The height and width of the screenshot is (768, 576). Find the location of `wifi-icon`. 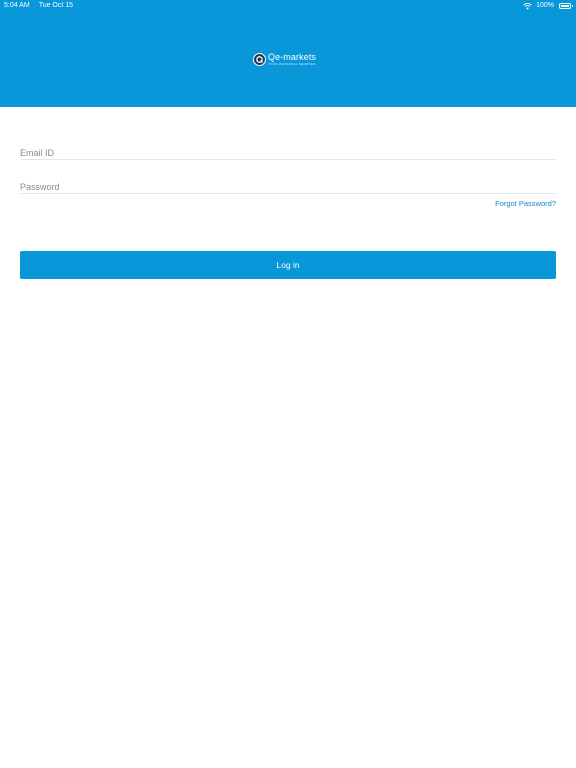

wifi-icon is located at coordinates (527, 5).